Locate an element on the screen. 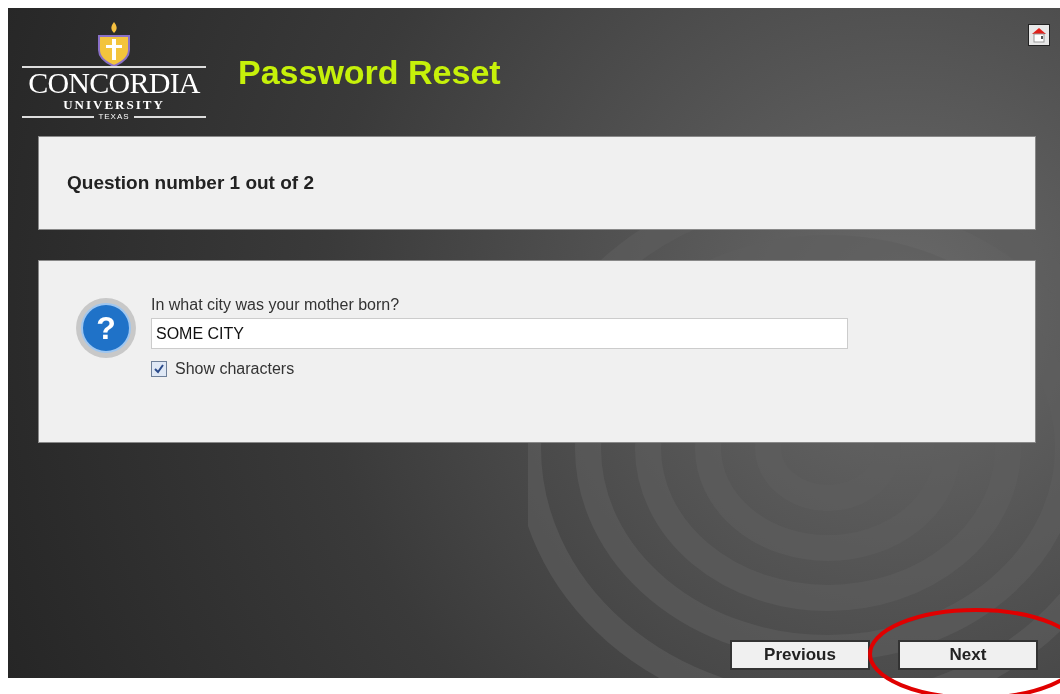 The width and height of the screenshot is (1060, 694). nav-button: Previous is located at coordinates (800, 655).